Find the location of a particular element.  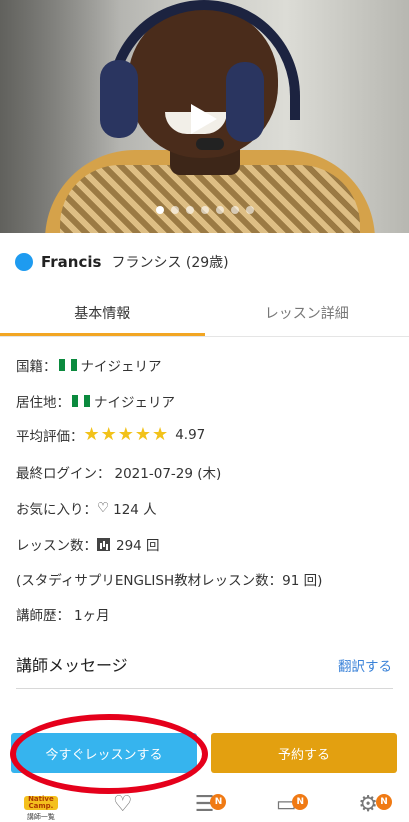

tab-lesson-details: レッスン詳細 is located at coordinates (307, 315).